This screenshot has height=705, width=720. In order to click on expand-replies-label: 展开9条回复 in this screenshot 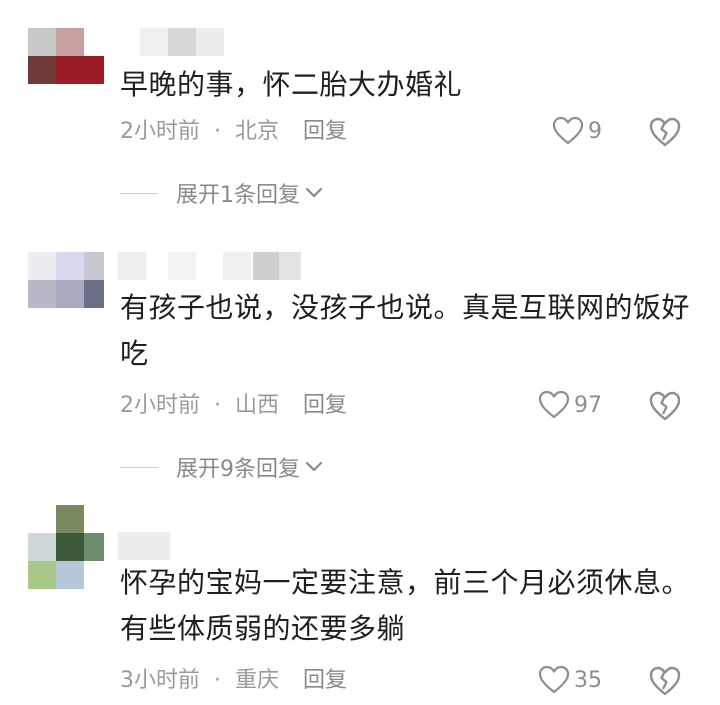, I will do `click(238, 469)`.